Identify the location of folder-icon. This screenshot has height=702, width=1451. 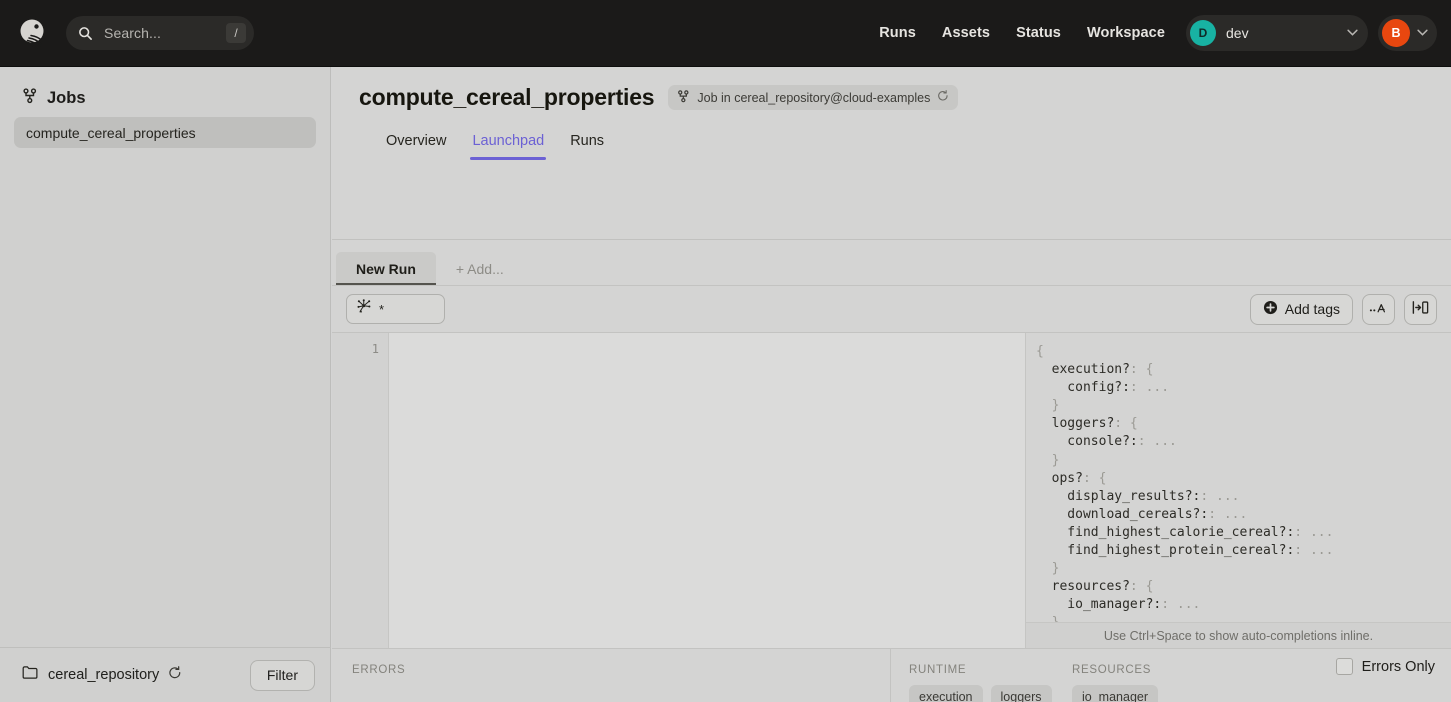
(30, 675).